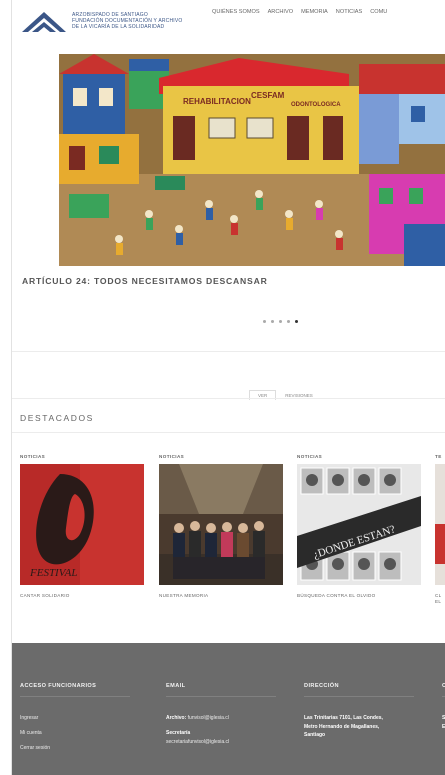  I want to click on nav-noticias: NOTICIAS, so click(349, 12).